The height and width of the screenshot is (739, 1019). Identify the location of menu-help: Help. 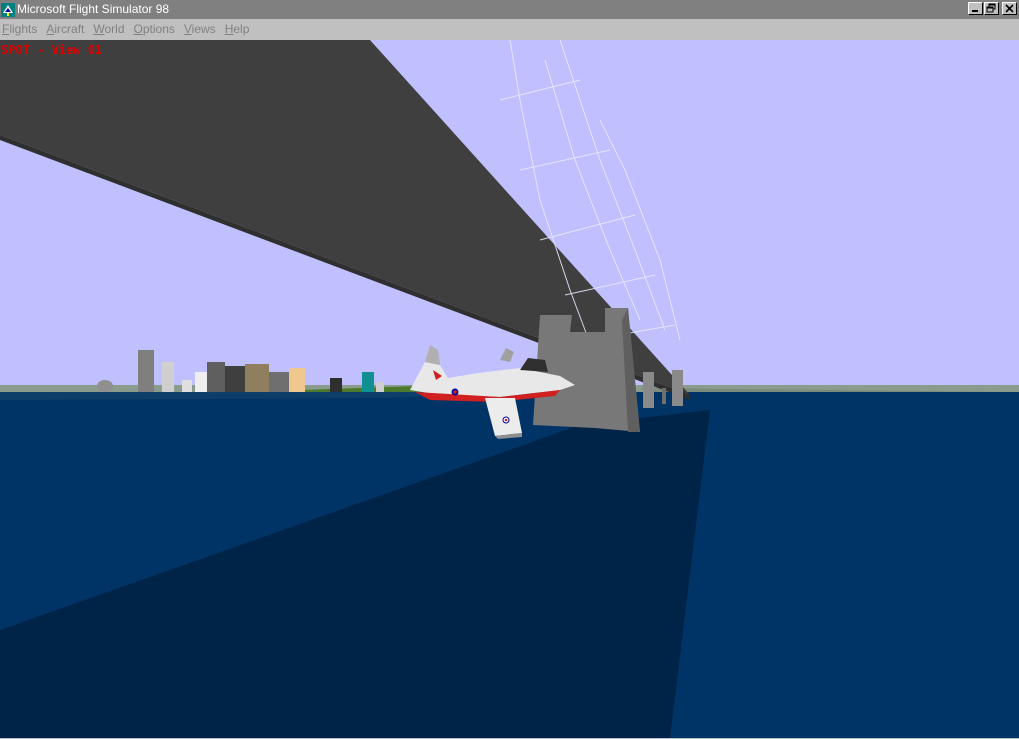
(240, 29).